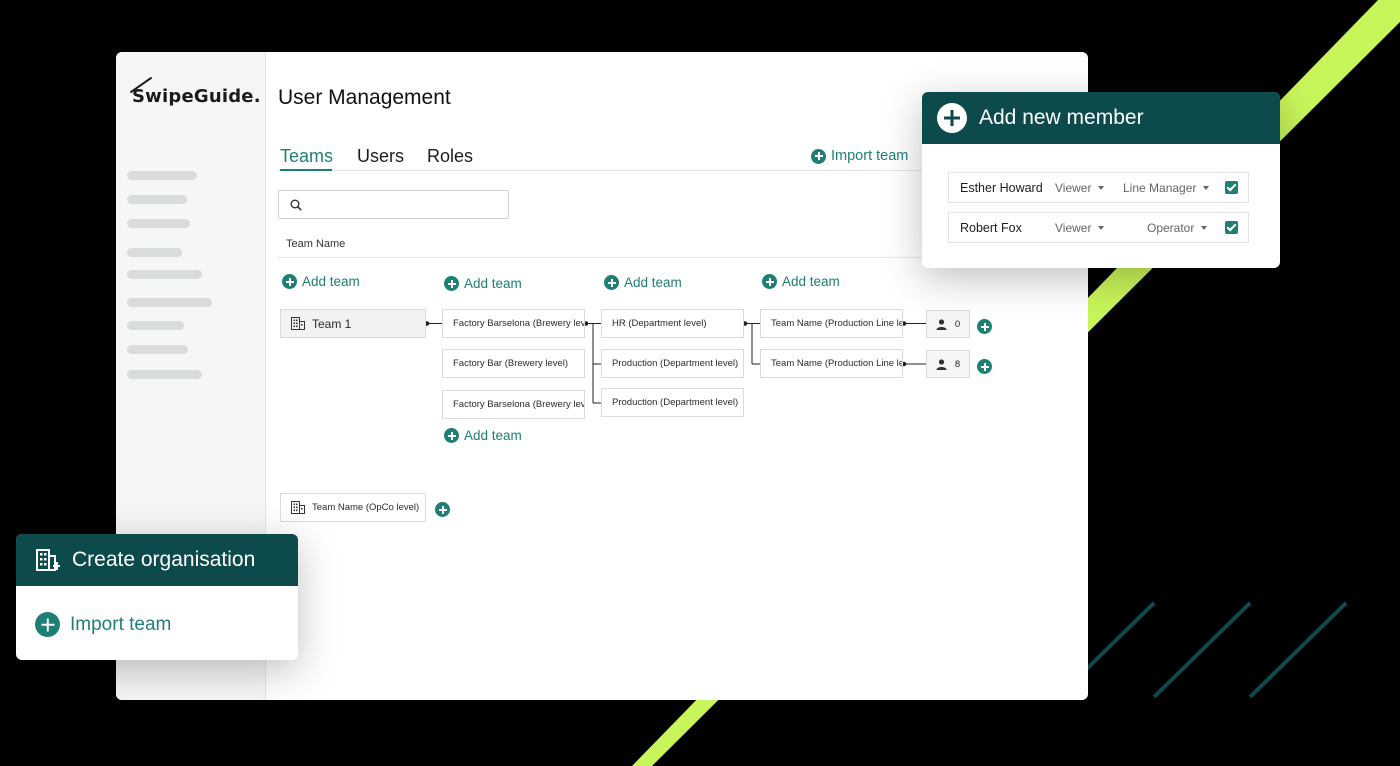 This screenshot has width=1400, height=766. Describe the element at coordinates (306, 170) in the screenshot. I see `active-tab-indicator` at that location.